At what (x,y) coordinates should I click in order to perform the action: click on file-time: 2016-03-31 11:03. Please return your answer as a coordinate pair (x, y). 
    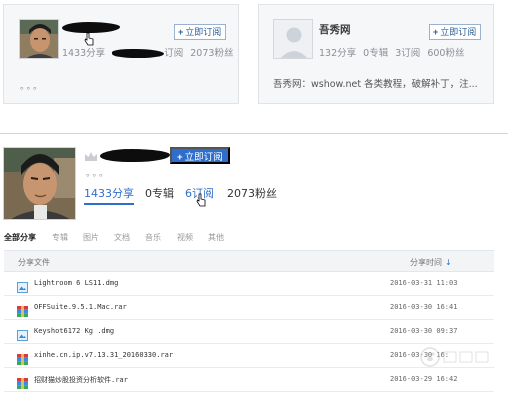
    Looking at the image, I should click on (424, 283).